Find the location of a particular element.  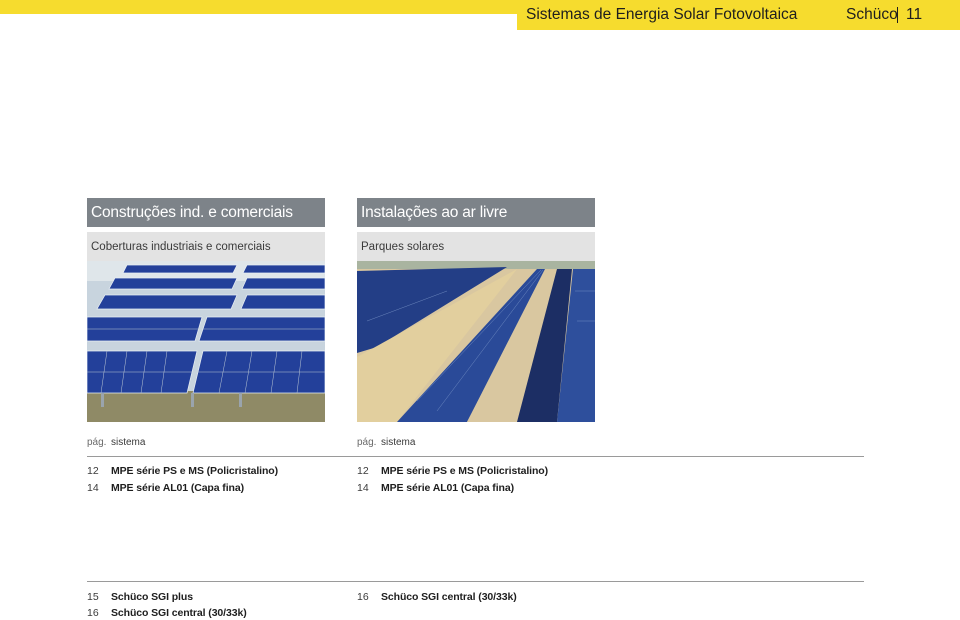

page-number: 11 is located at coordinates (914, 14).